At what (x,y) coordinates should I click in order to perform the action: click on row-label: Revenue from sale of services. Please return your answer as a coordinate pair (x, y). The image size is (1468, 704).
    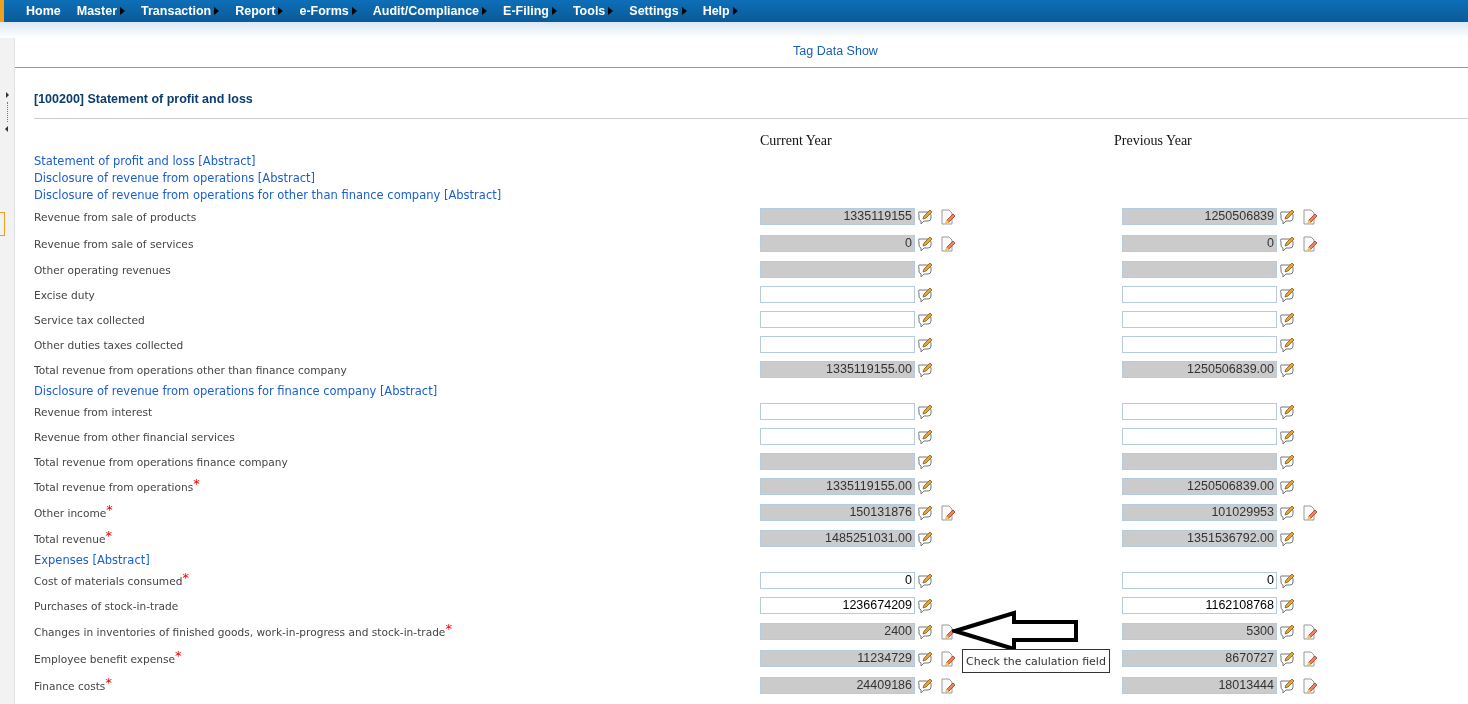
    Looking at the image, I should click on (114, 243).